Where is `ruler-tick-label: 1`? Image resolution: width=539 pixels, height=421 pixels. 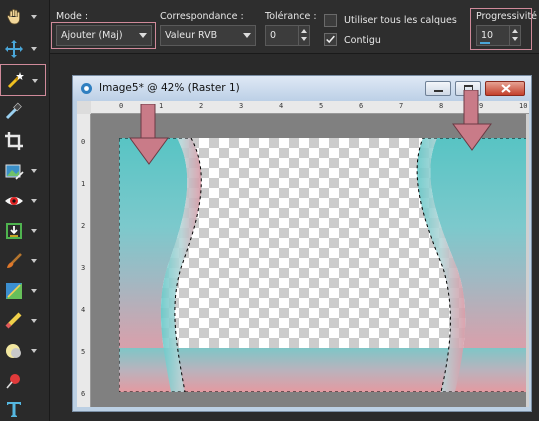
ruler-tick-label: 1 is located at coordinates (83, 184).